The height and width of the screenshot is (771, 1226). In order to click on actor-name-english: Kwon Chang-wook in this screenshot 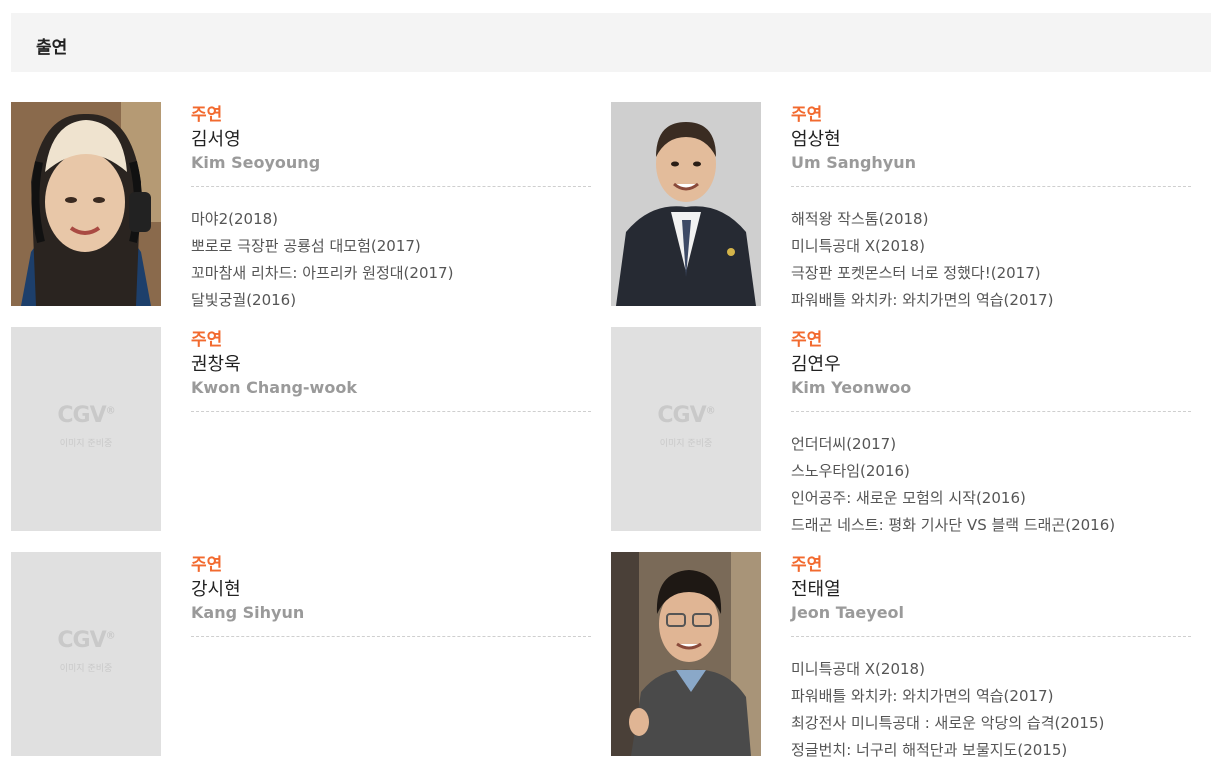, I will do `click(391, 388)`.